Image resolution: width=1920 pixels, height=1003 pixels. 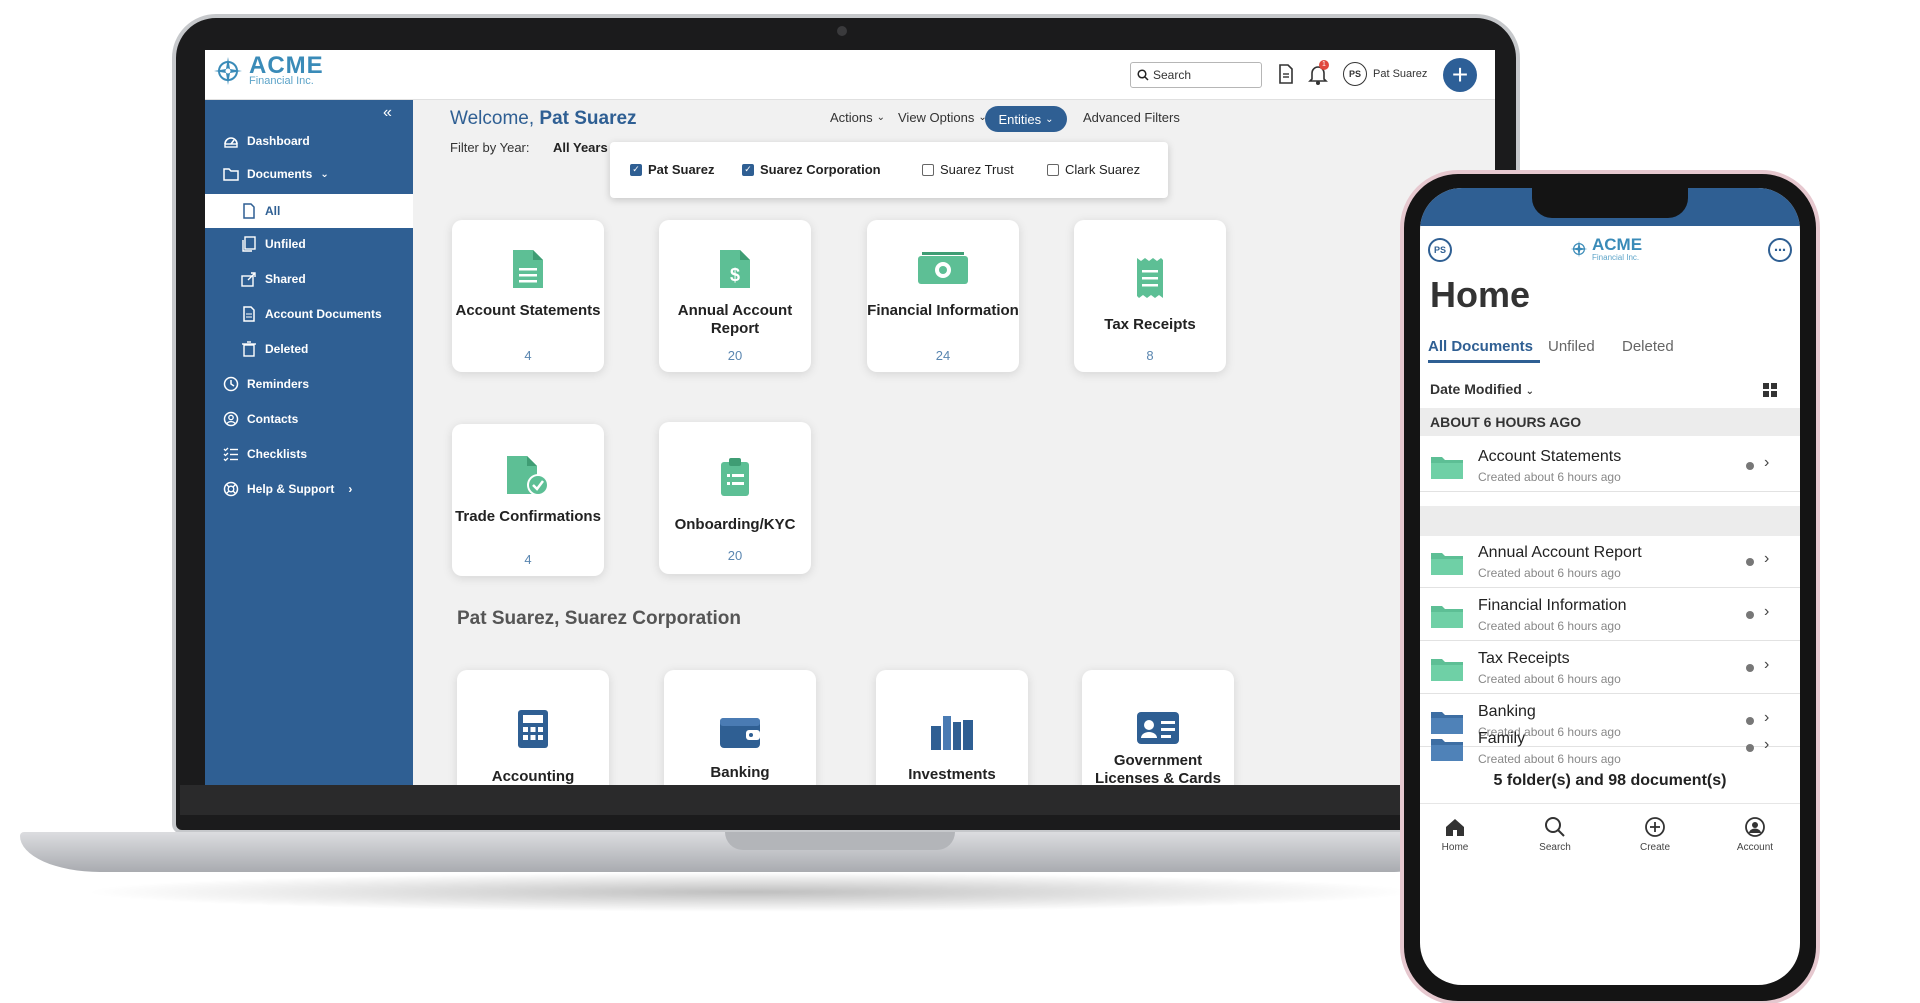 I want to click on search-icon, so click(x=1143, y=75).